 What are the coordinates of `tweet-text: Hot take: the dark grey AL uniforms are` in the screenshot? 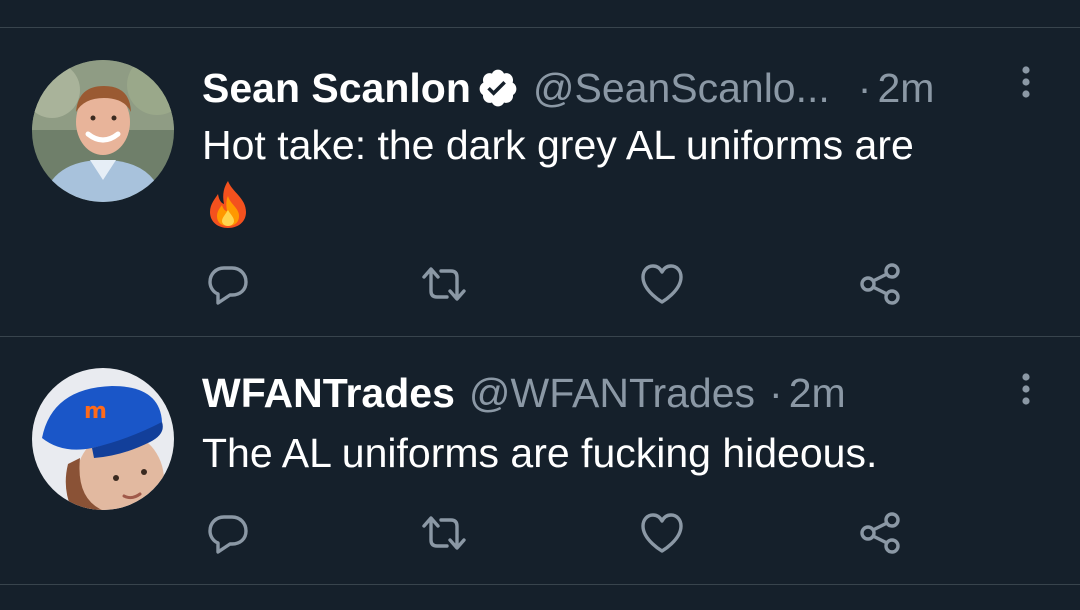 It's located at (558, 145).